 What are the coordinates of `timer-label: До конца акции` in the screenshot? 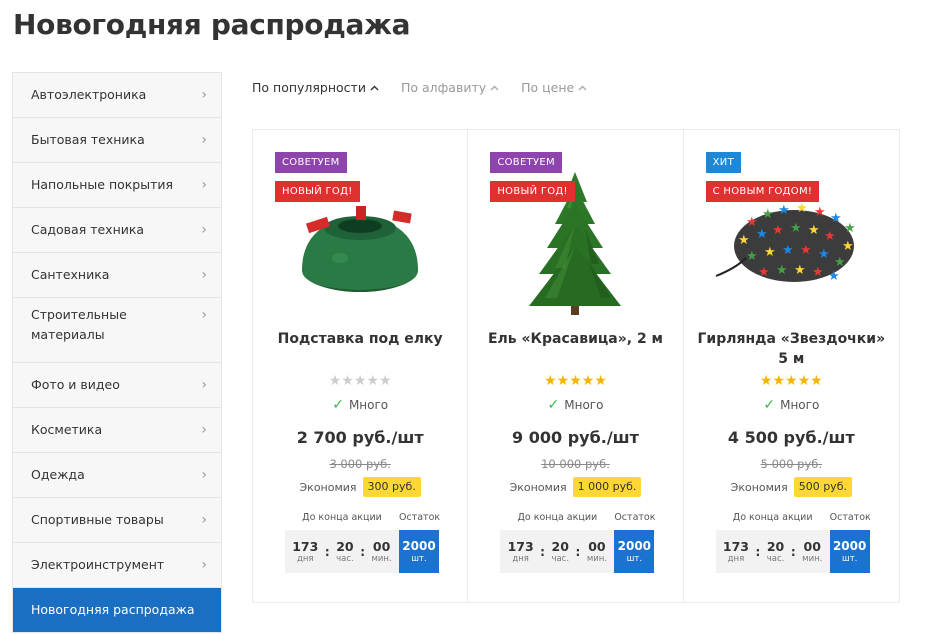 It's located at (342, 517).